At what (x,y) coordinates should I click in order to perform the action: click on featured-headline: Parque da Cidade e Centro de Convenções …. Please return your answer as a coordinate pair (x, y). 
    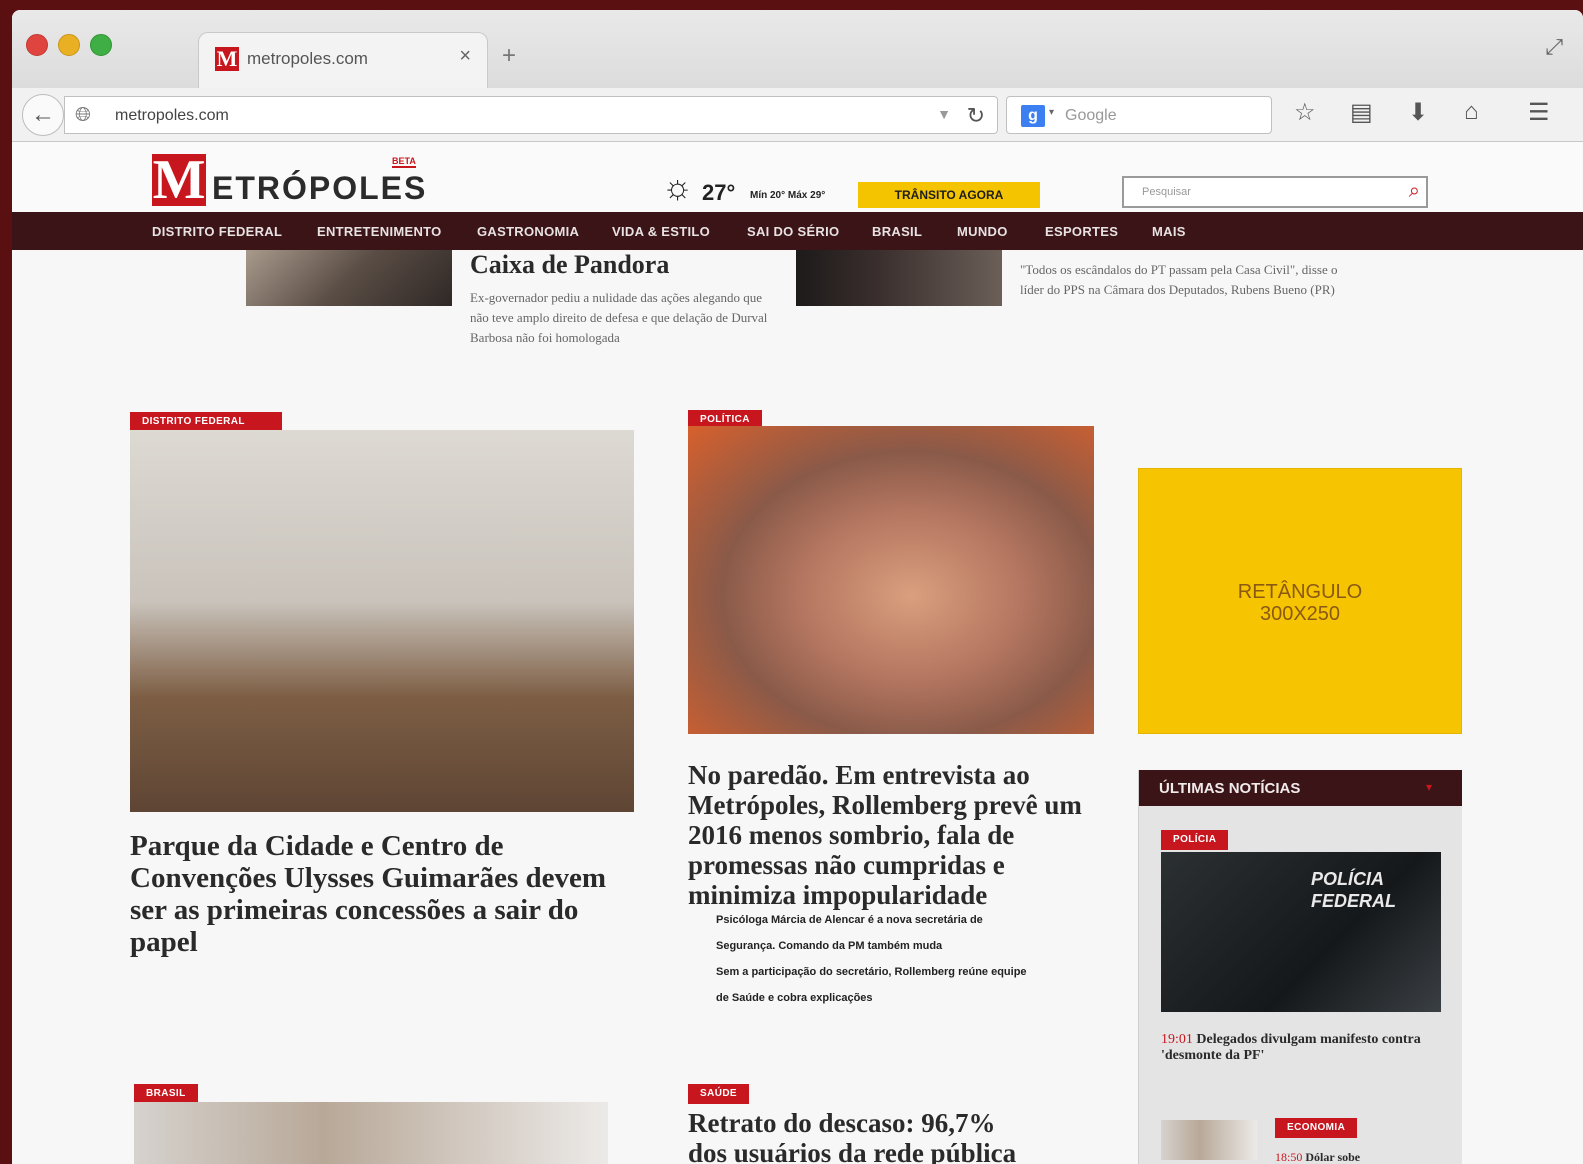
    Looking at the image, I should click on (385, 894).